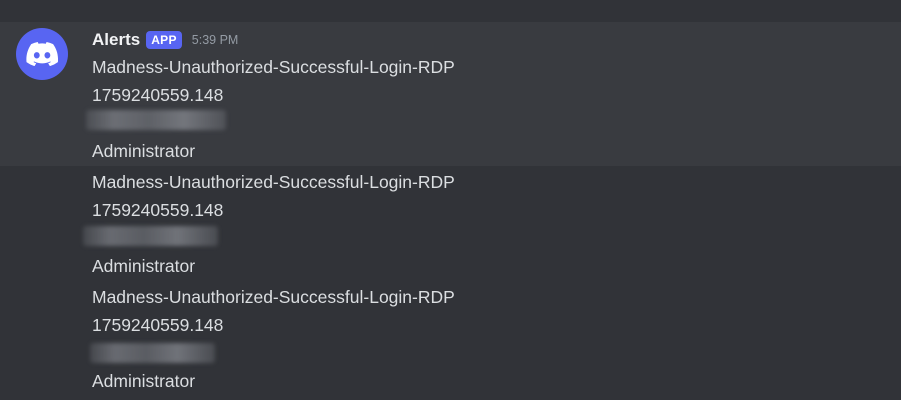 This screenshot has width=901, height=400. What do you see at coordinates (215, 40) in the screenshot?
I see `message-timestamp: 5:39 PM` at bounding box center [215, 40].